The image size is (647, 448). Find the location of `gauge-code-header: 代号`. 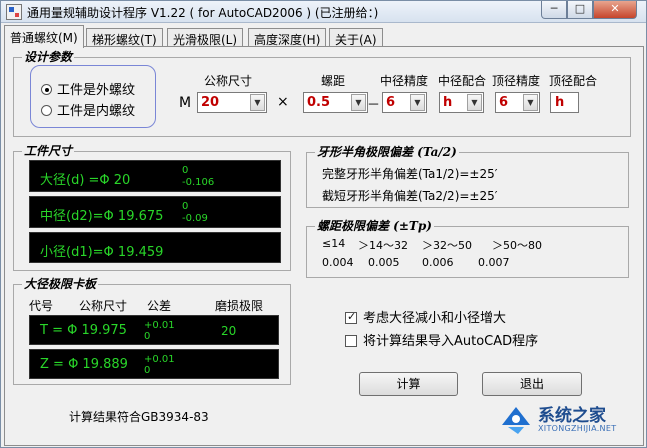

gauge-code-header: 代号 is located at coordinates (41, 306).